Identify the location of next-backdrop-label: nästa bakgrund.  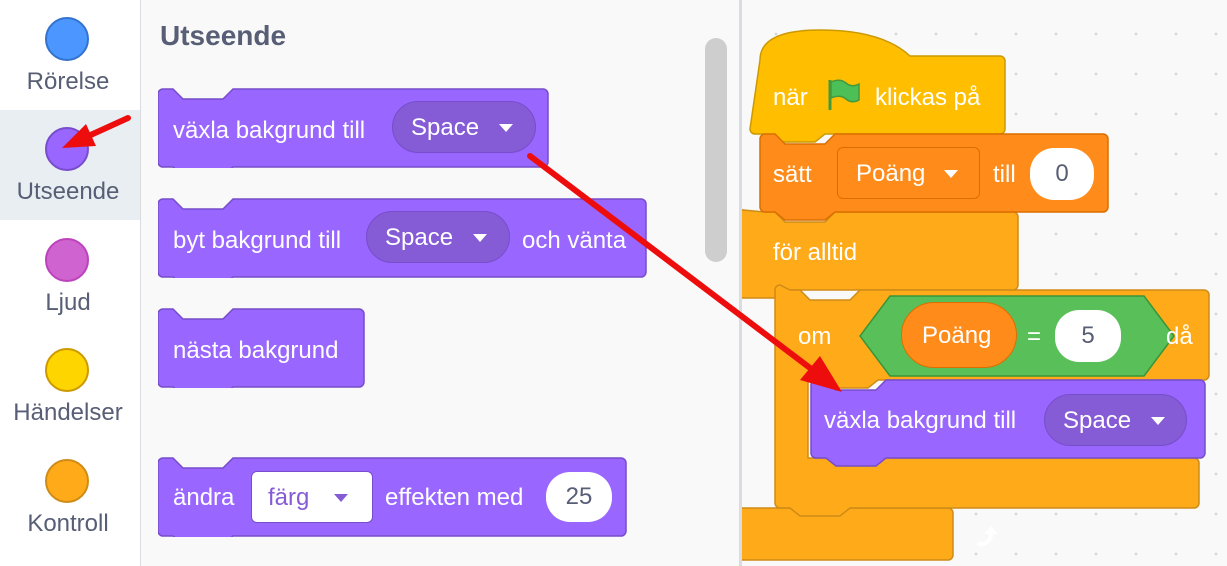
(256, 350).